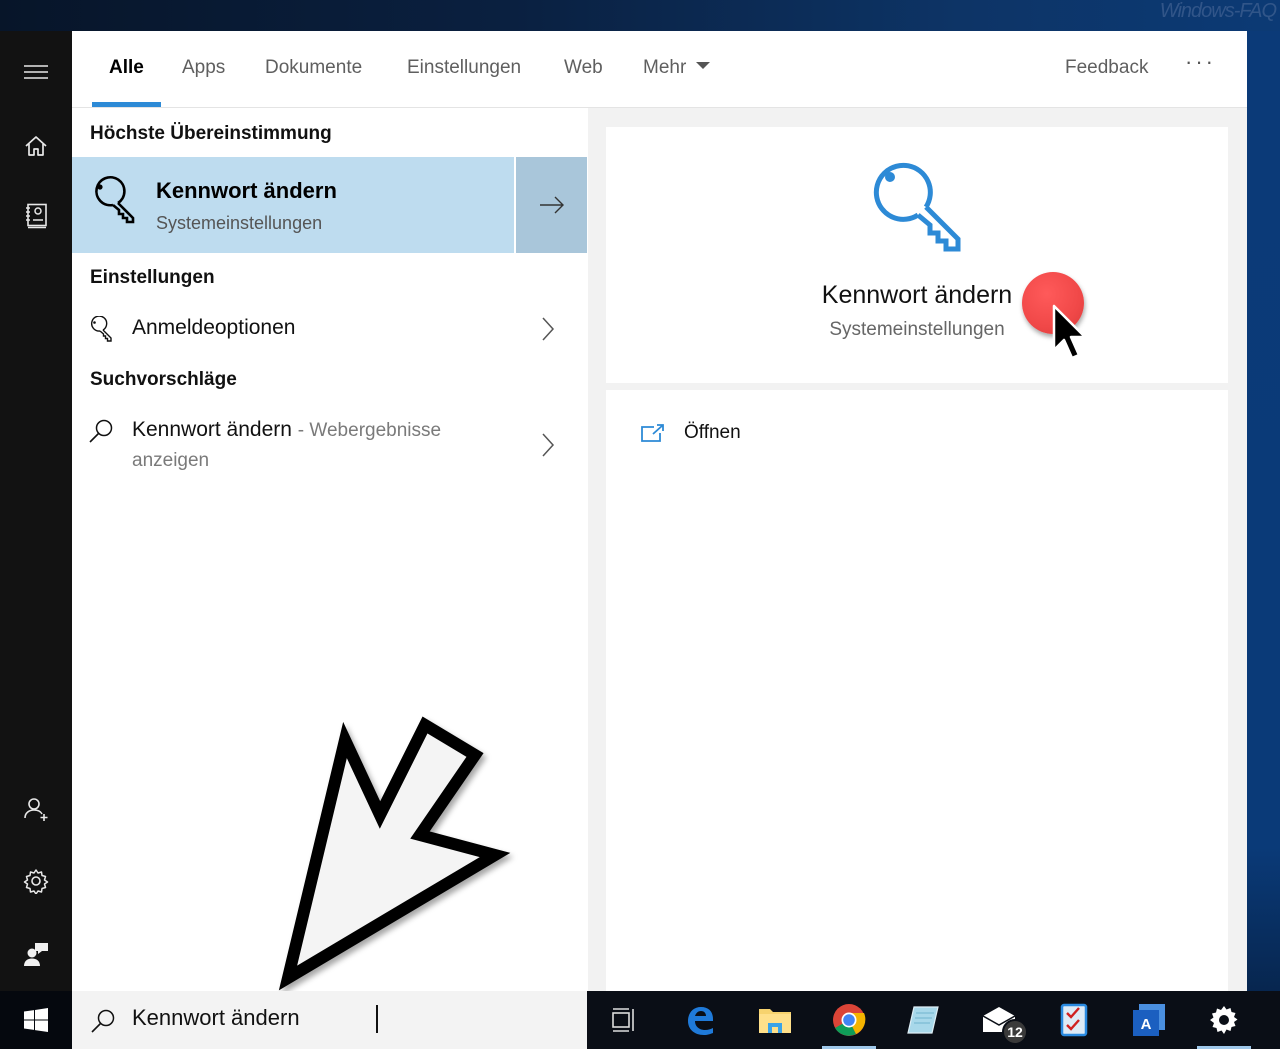  What do you see at coordinates (369, 430) in the screenshot?
I see `suggestion-suffix: - Webergebnisse` at bounding box center [369, 430].